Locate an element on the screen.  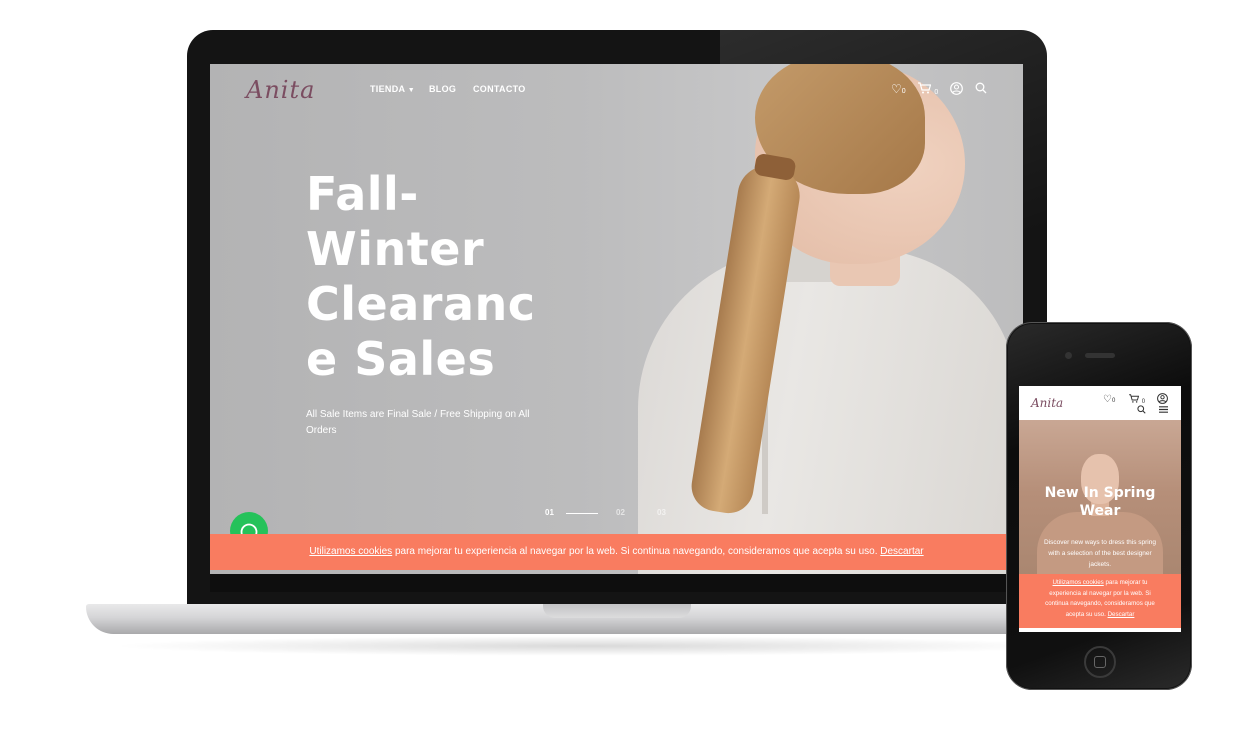
mobile-hero-subtitle-line: with a selection of the best designer is located at coordinates (1100, 553).